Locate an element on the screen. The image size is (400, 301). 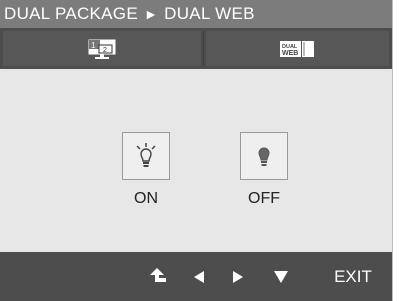
up-button is located at coordinates (158, 276).